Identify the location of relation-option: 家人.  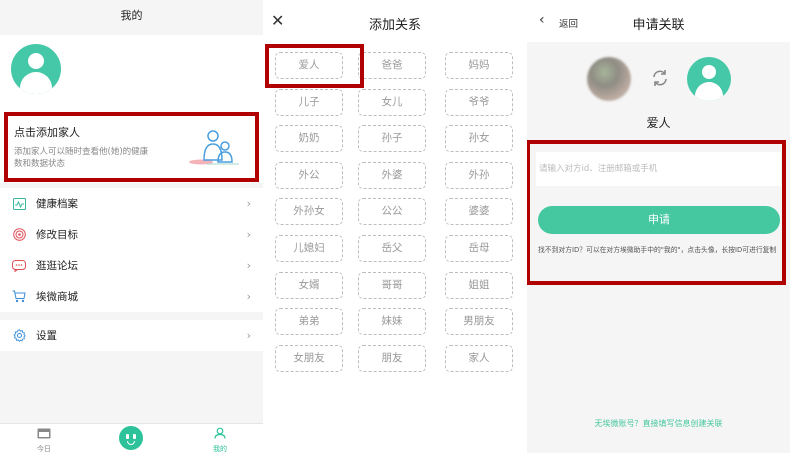
(479, 358).